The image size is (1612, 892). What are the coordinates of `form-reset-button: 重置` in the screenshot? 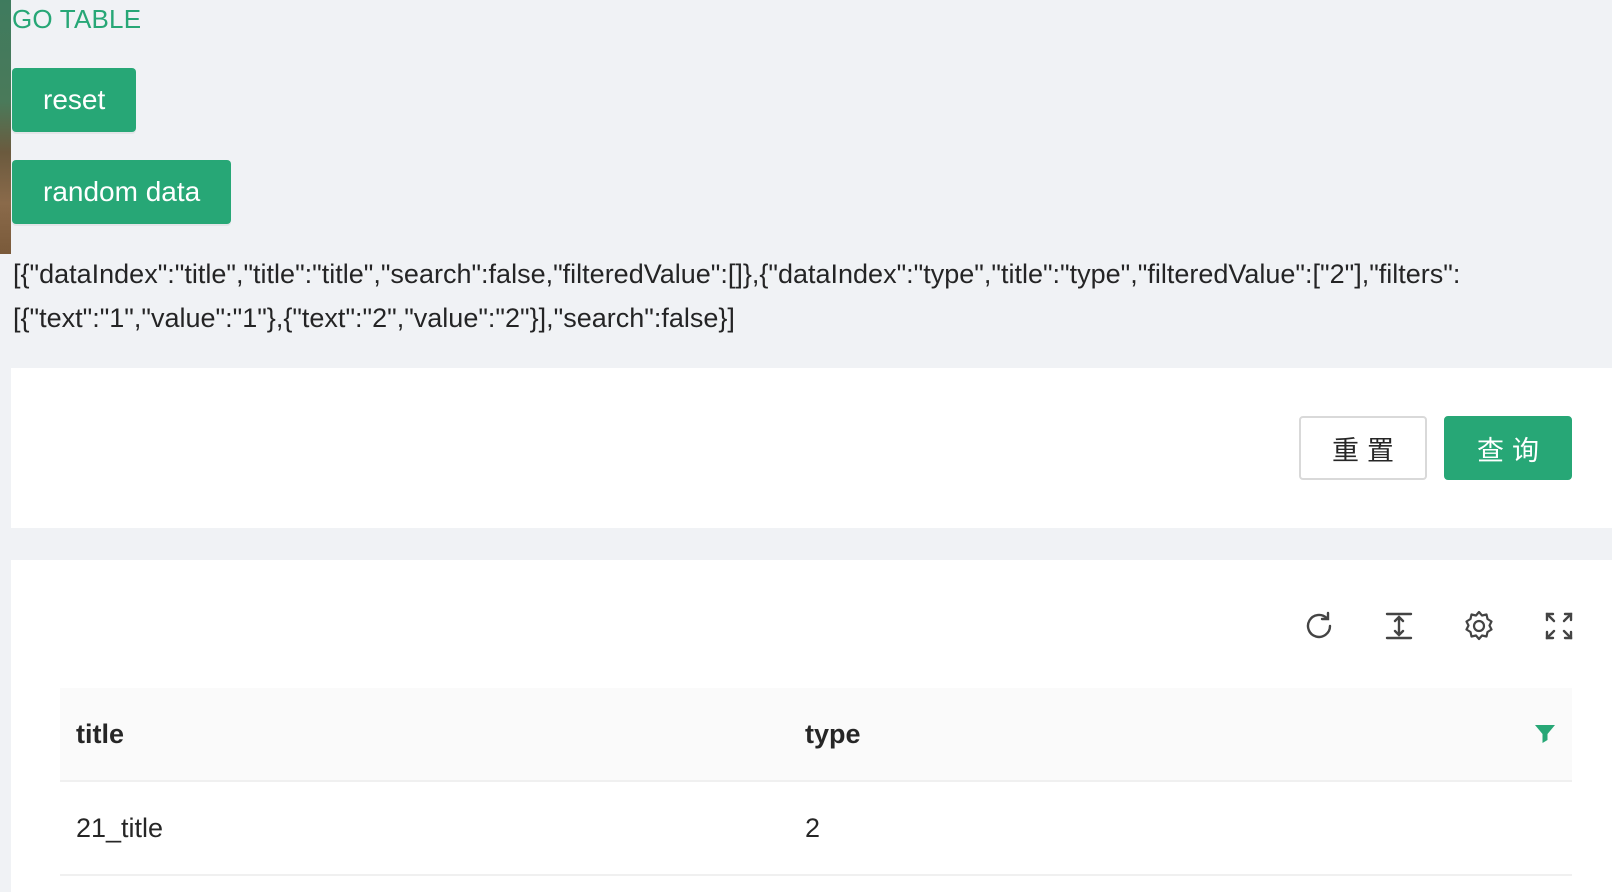 It's located at (1363, 448).